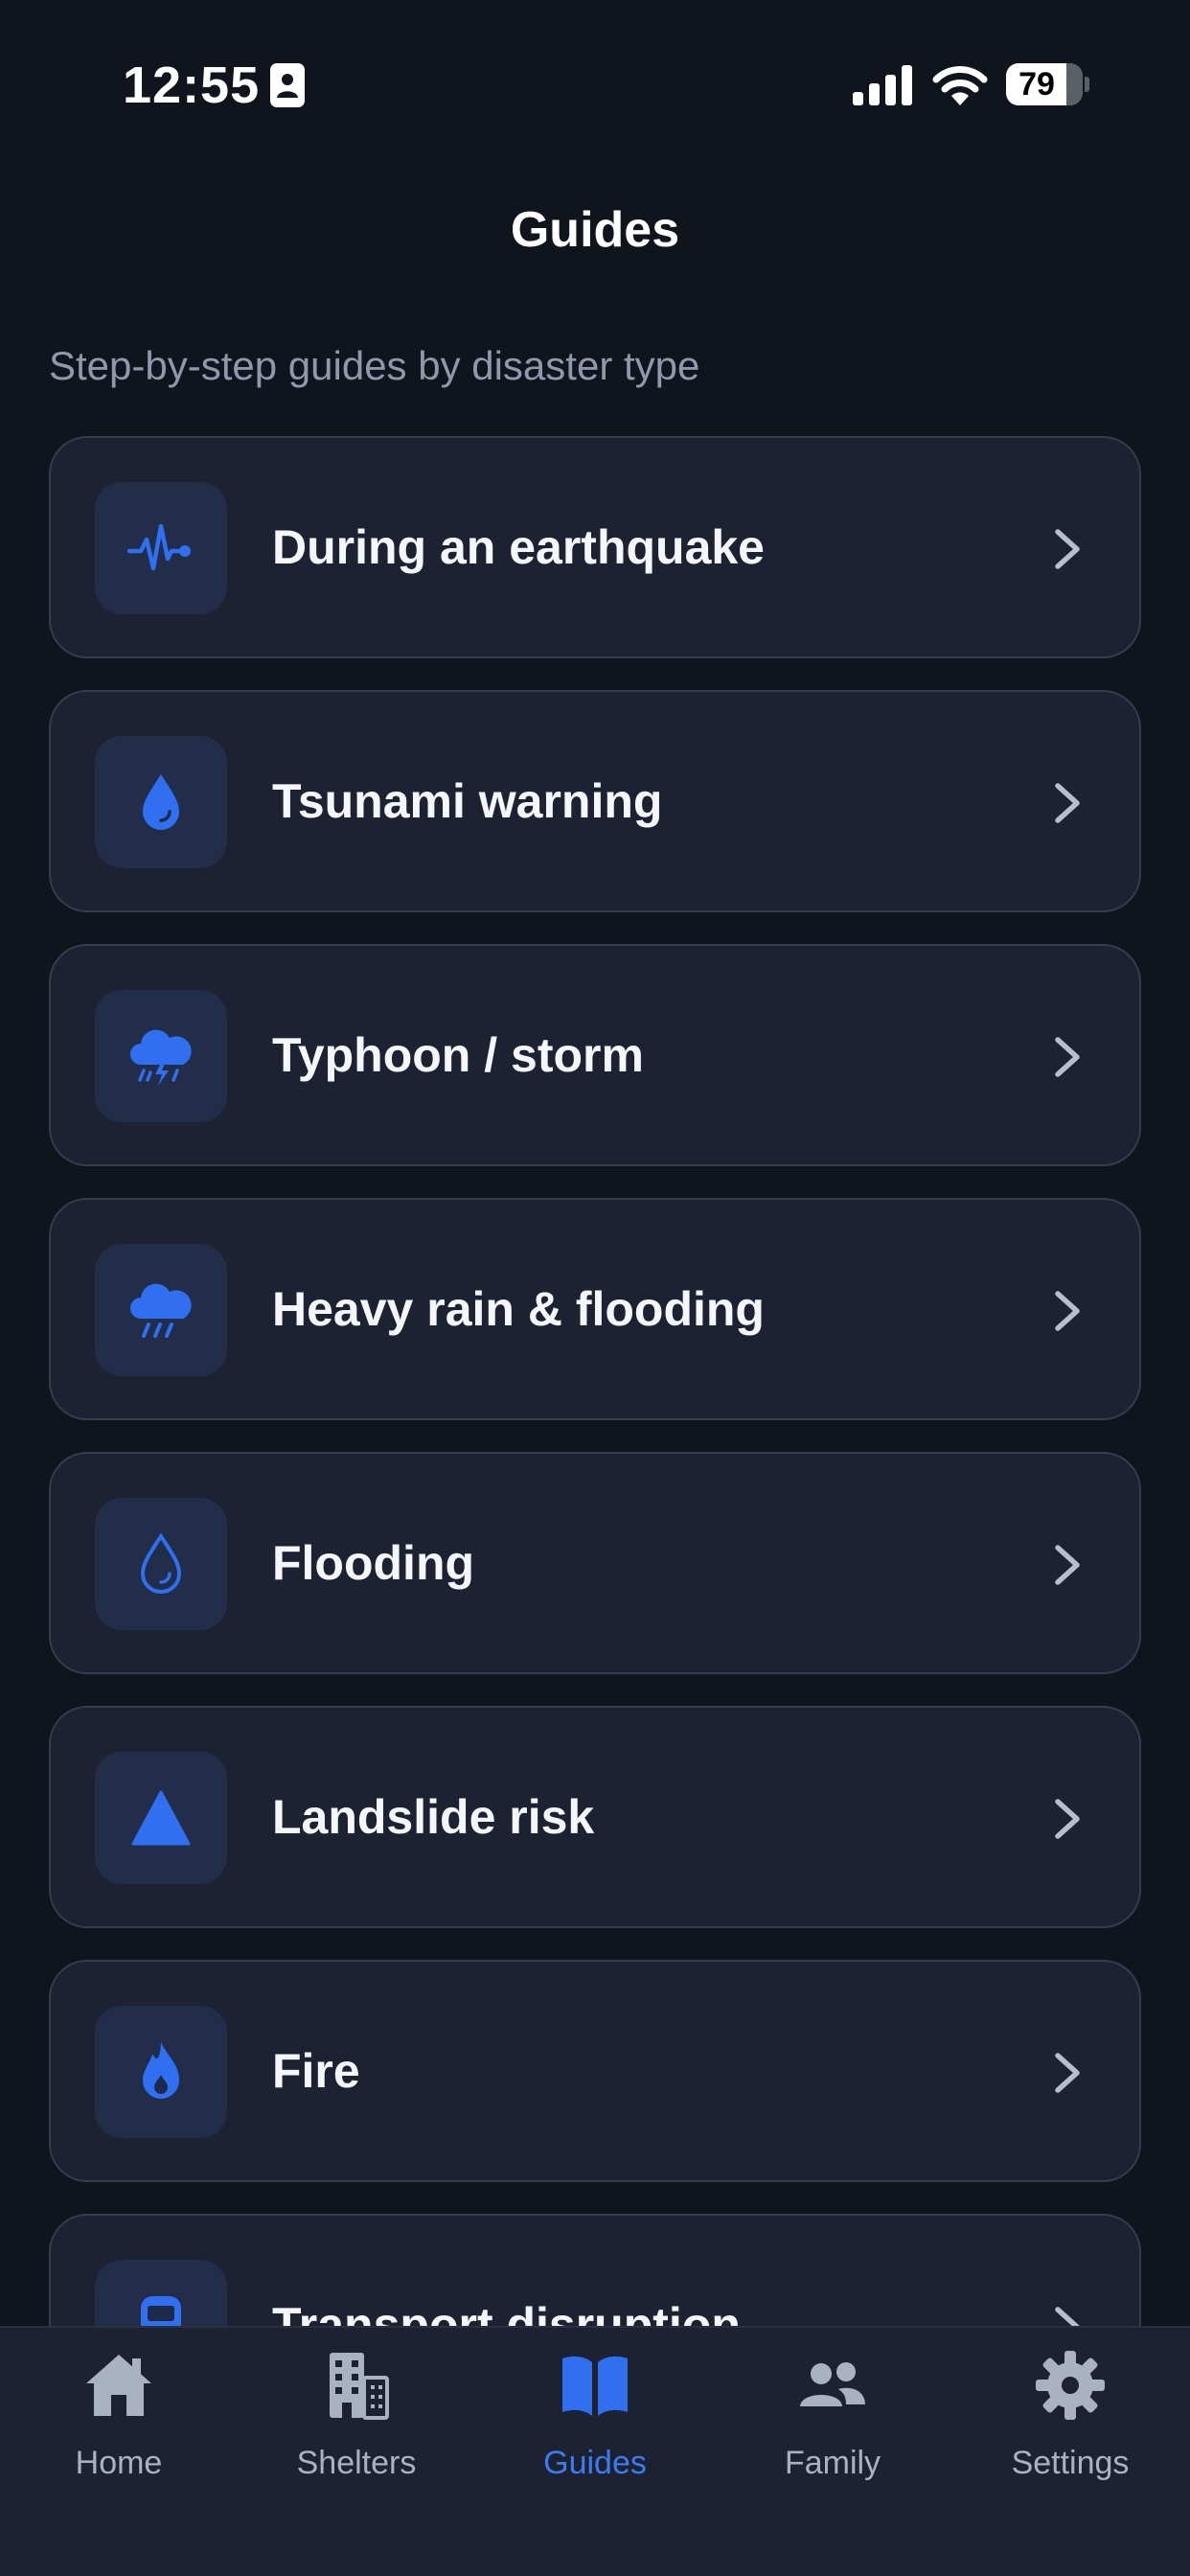 The image size is (1190, 2576). Describe the element at coordinates (1070, 2386) in the screenshot. I see `gear-icon` at that location.